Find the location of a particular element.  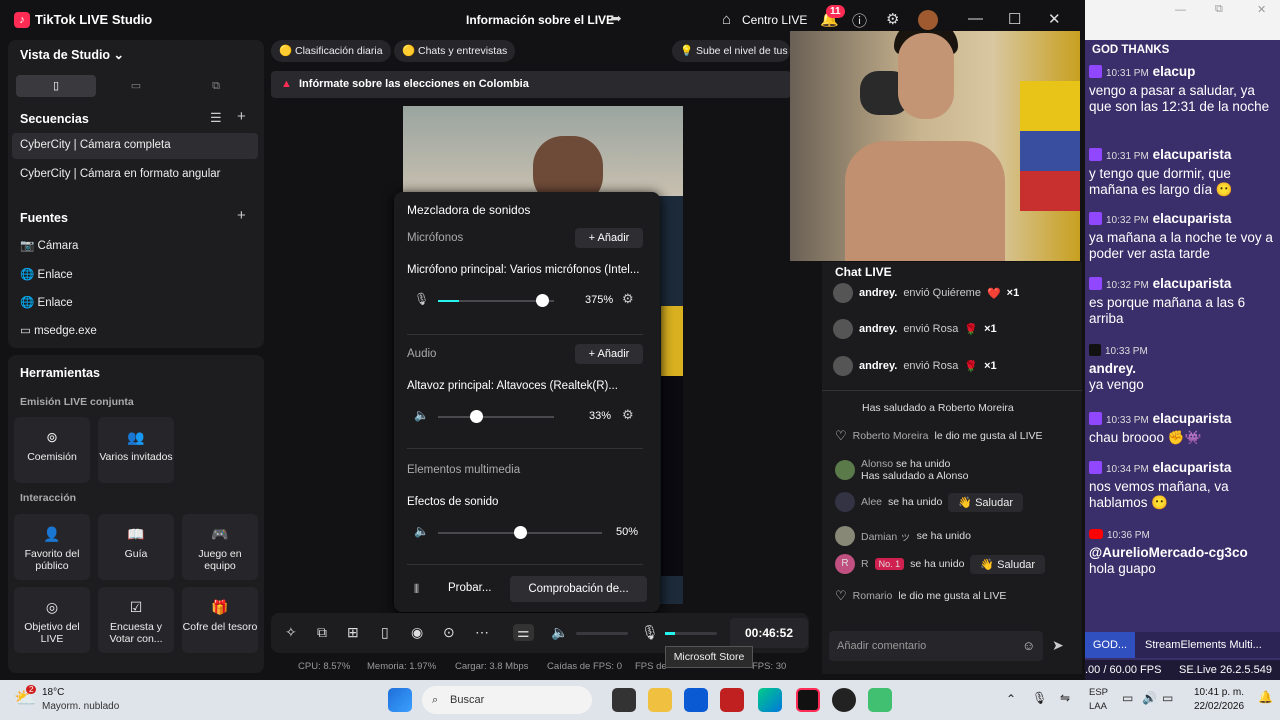

restore-icon: ⧉ is located at coordinates (1219, 9).